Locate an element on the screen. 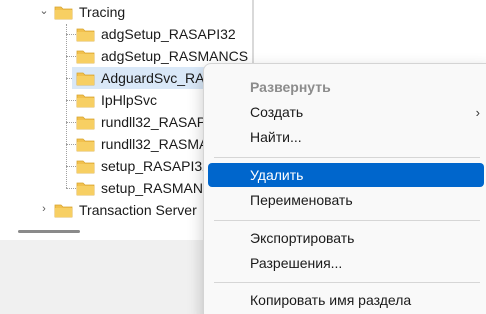 This screenshot has height=314, width=486. menu-item-label: Экспортировать is located at coordinates (302, 238).